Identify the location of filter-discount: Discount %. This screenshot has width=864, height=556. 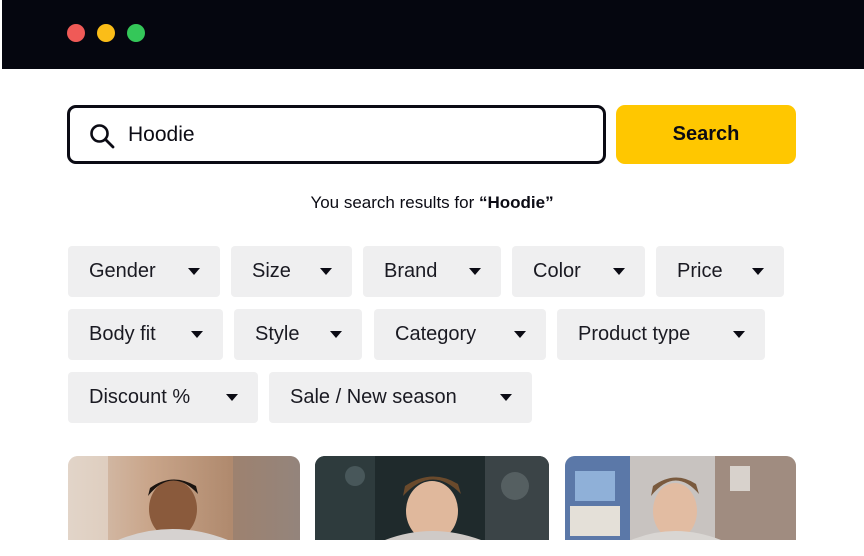
(163, 397).